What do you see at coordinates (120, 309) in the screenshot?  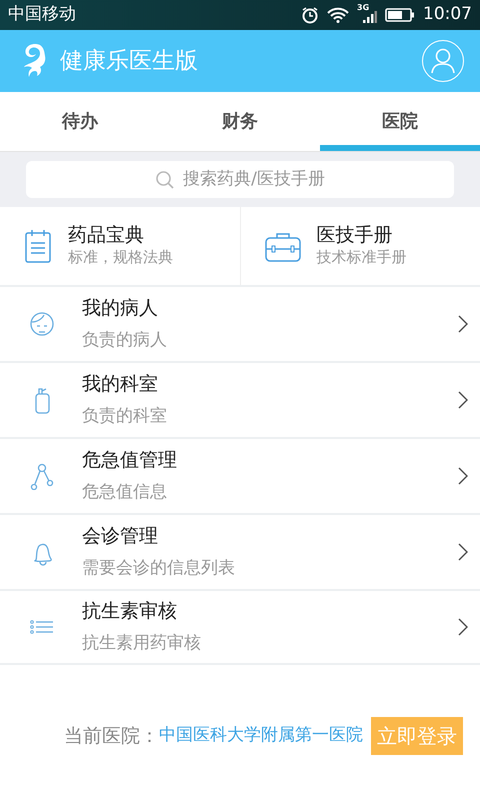 I see `menu-item-title: 我的病人` at bounding box center [120, 309].